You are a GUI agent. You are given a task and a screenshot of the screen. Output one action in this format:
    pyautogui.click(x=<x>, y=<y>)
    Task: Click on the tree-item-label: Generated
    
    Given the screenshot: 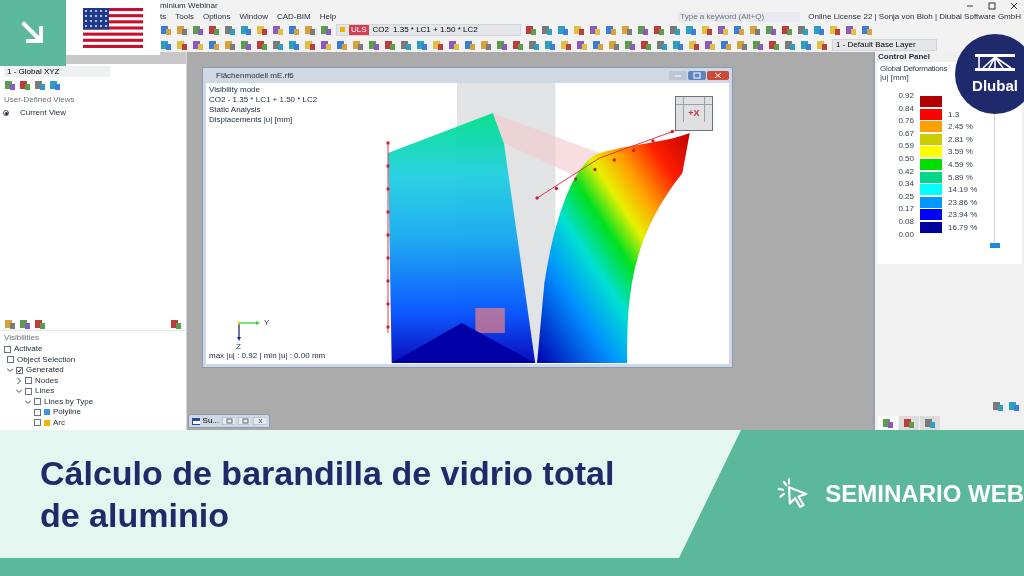 What is the action you would take?
    pyautogui.click(x=45, y=370)
    